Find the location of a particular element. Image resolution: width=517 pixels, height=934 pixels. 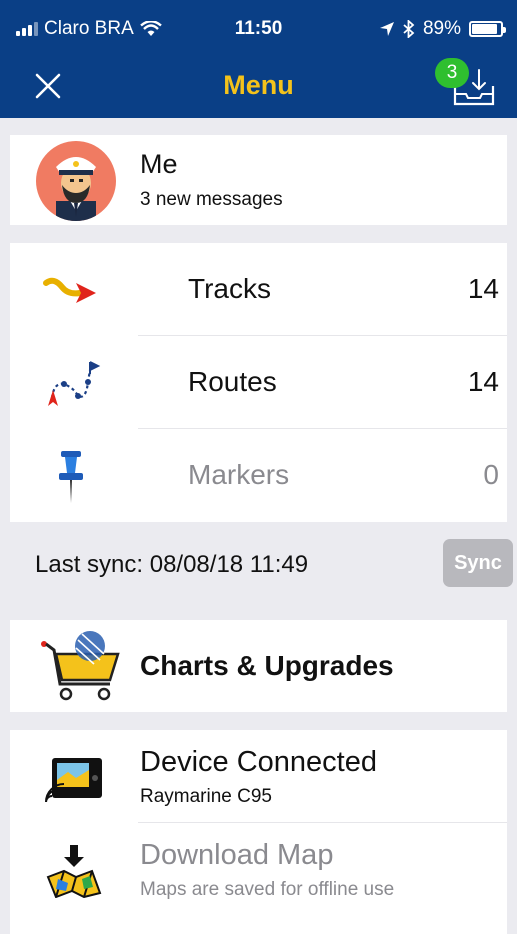

pushpin-icon is located at coordinates (71, 477).